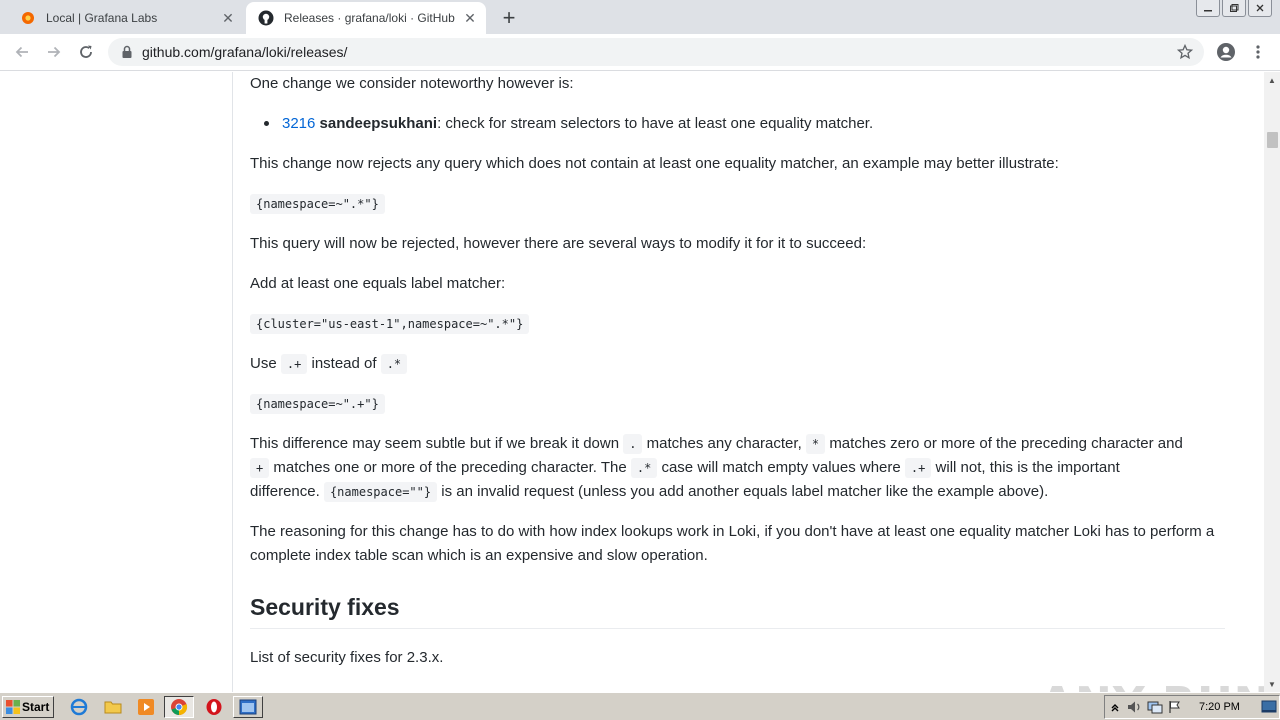 The image size is (1280, 720). I want to click on arrow-left-icon, so click(21, 52).